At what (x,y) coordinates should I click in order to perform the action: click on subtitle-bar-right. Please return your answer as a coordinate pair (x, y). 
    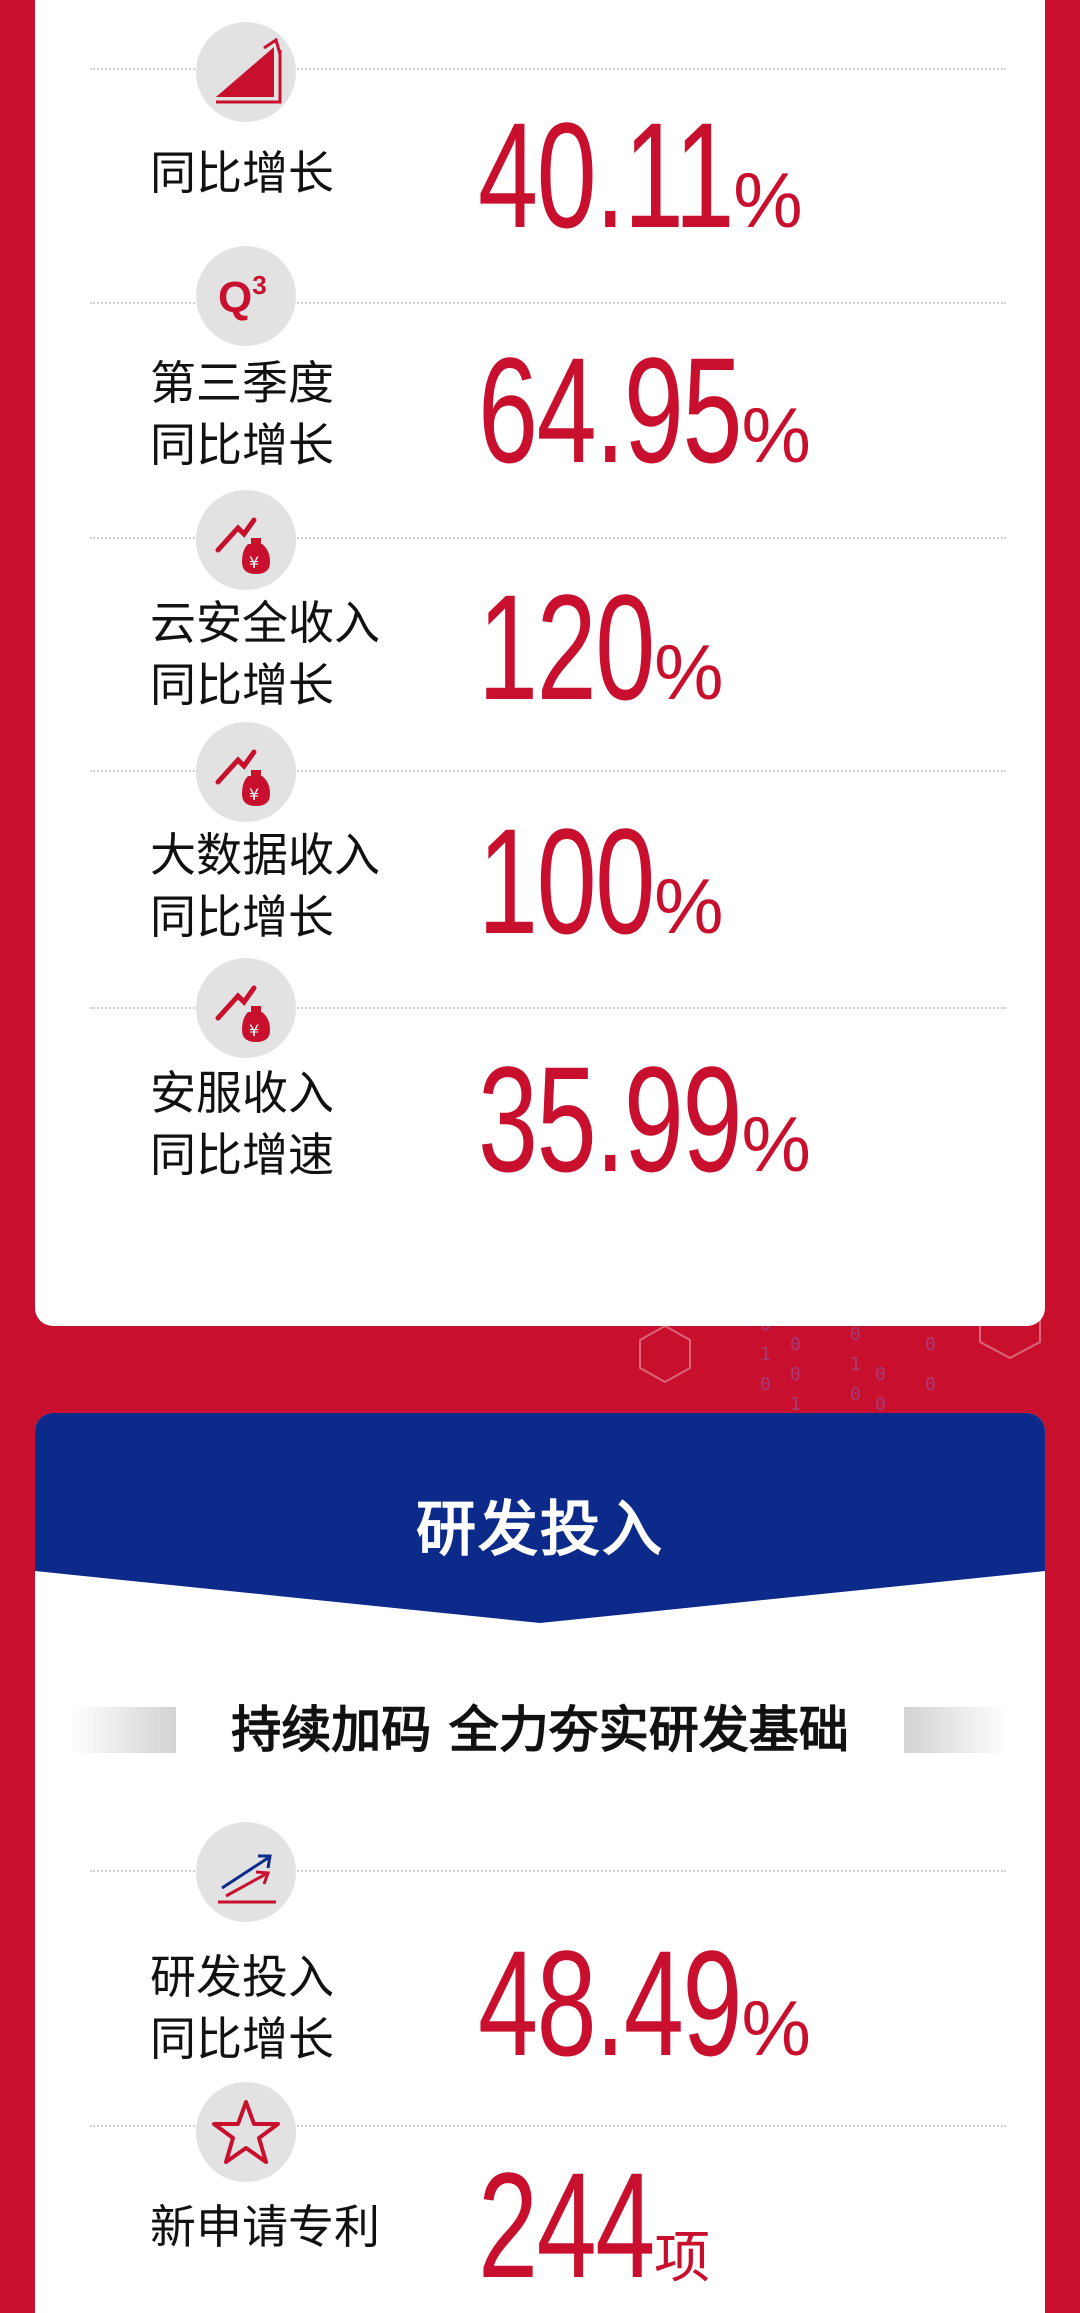
    Looking at the image, I should click on (957, 1730).